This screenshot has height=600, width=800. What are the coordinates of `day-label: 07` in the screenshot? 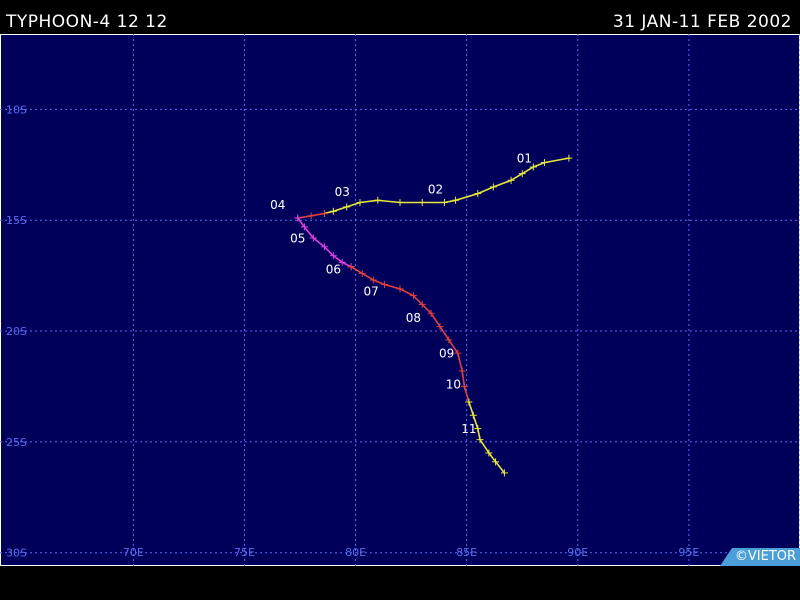 It's located at (370, 292).